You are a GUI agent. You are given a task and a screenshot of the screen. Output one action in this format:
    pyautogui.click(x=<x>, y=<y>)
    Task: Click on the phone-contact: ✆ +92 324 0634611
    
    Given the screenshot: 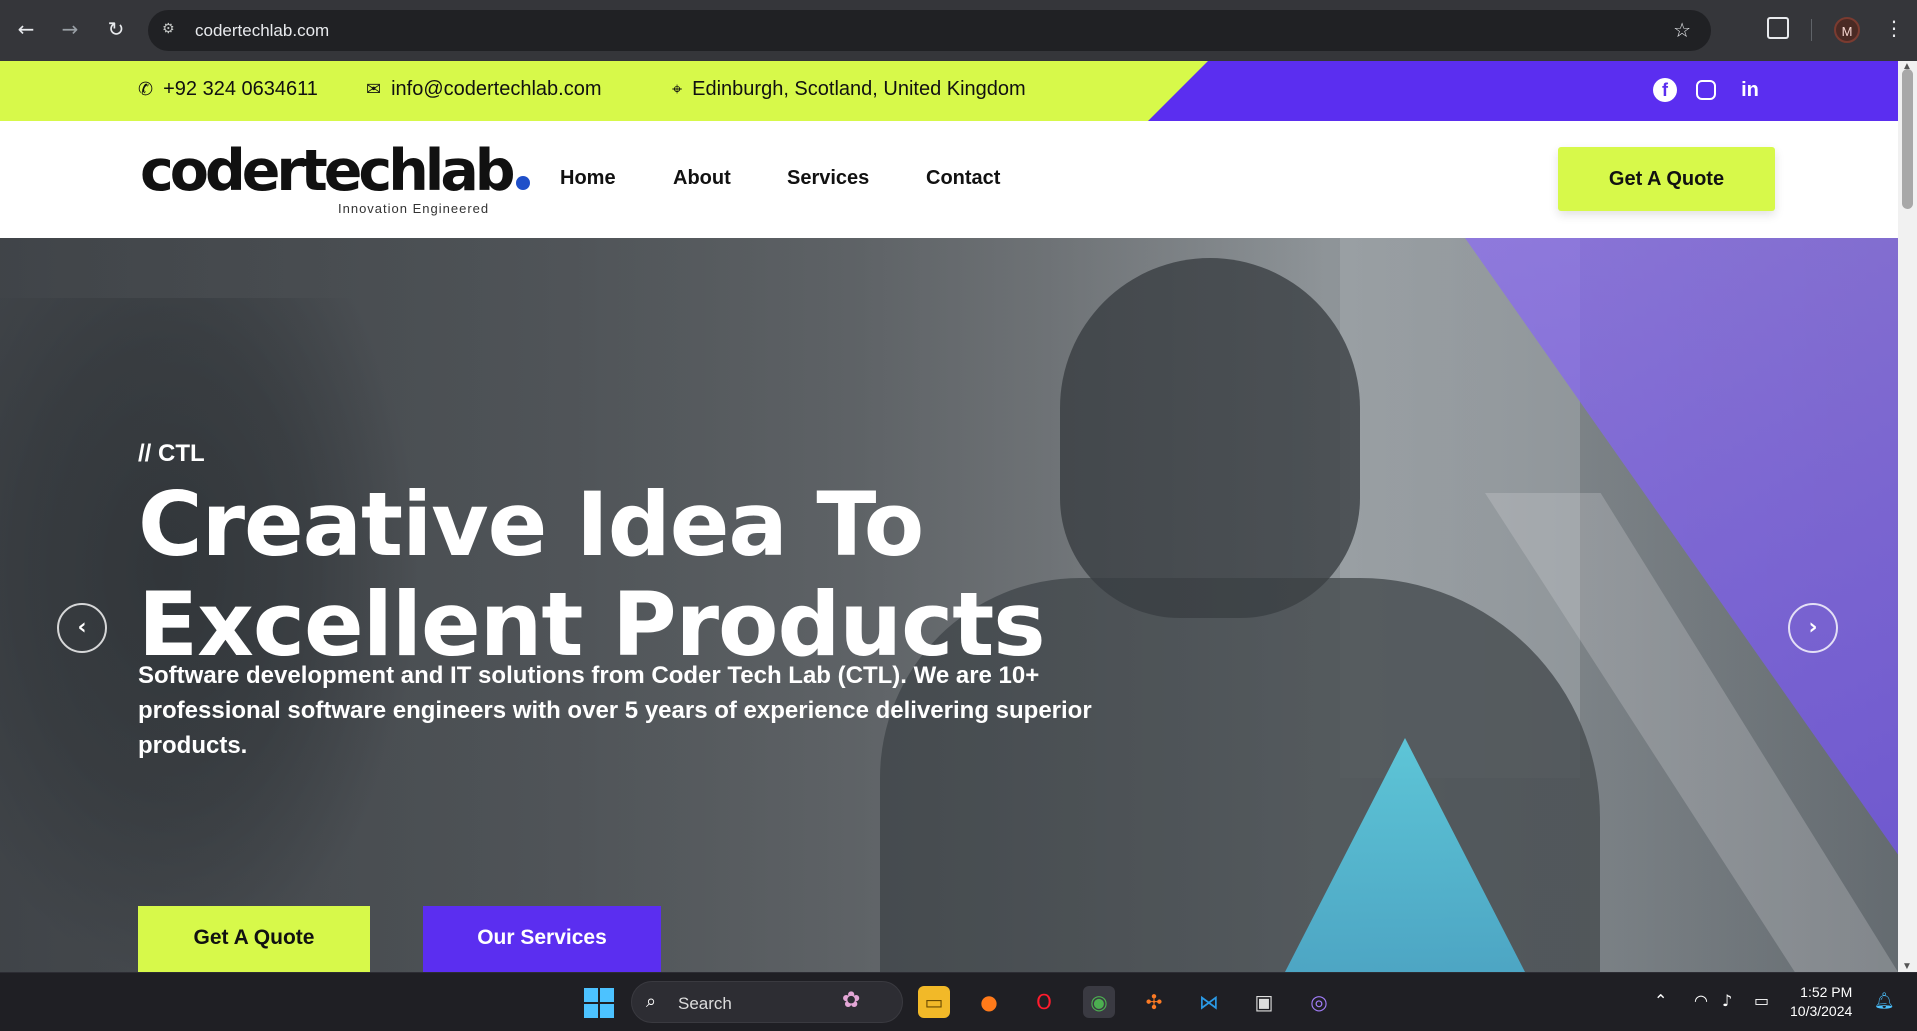 What is the action you would take?
    pyautogui.click(x=228, y=89)
    